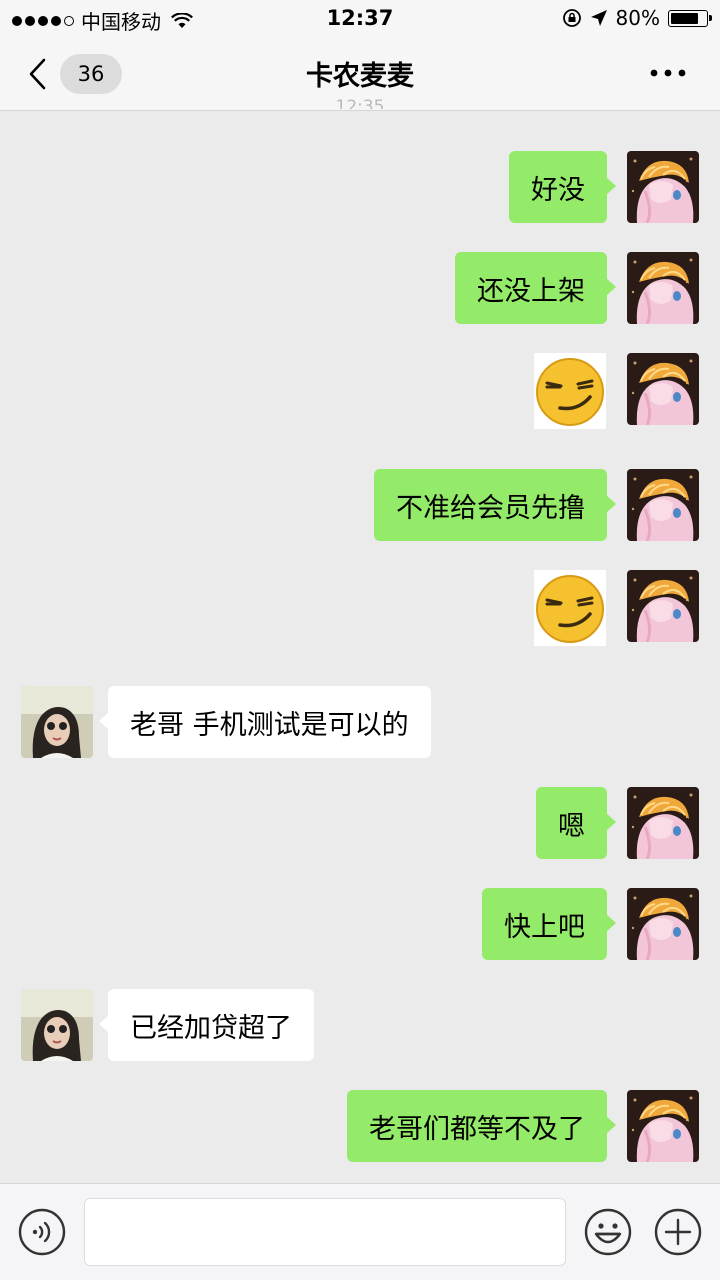  What do you see at coordinates (685, 18) in the screenshot?
I see `battery-fill` at bounding box center [685, 18].